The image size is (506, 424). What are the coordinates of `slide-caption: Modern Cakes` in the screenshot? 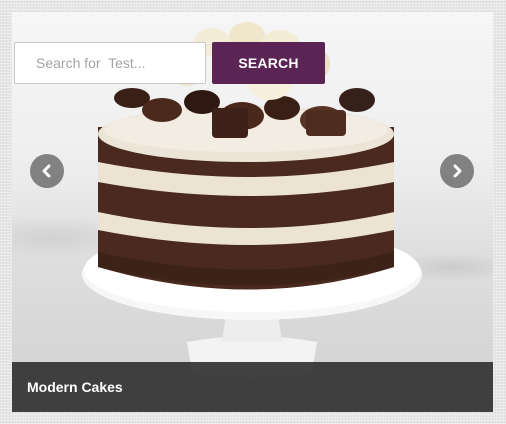 It's located at (75, 387).